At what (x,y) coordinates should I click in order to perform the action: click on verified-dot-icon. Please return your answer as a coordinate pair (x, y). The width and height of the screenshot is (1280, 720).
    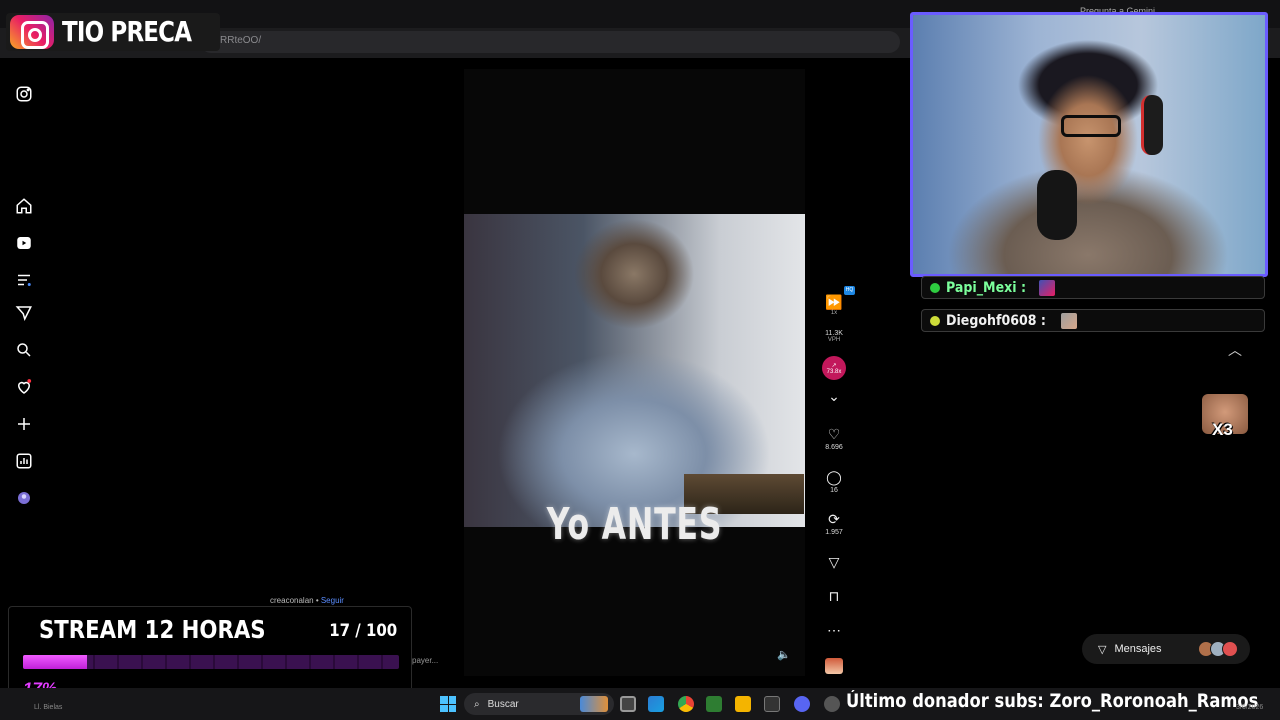
    Looking at the image, I should click on (935, 287).